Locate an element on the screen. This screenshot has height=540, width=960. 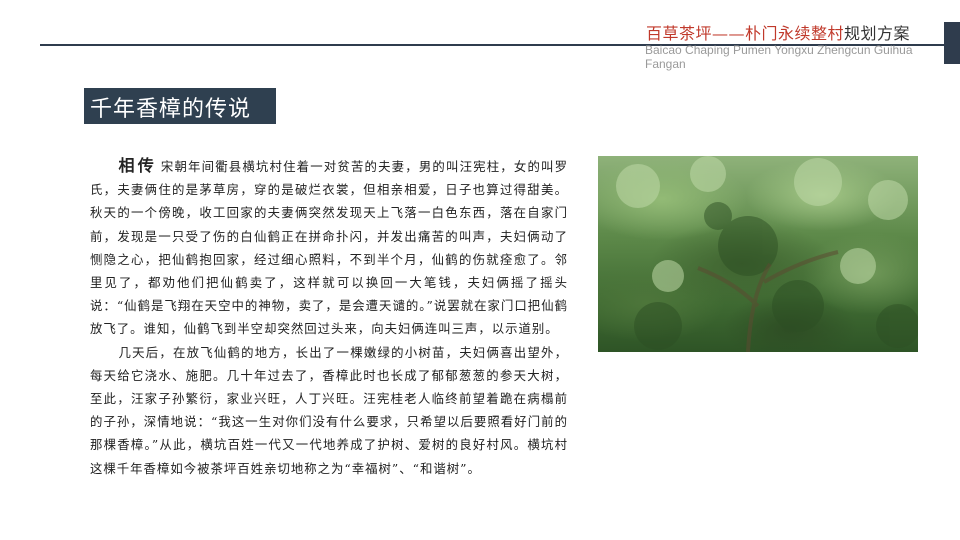
camphor-tree-photo is located at coordinates (758, 254).